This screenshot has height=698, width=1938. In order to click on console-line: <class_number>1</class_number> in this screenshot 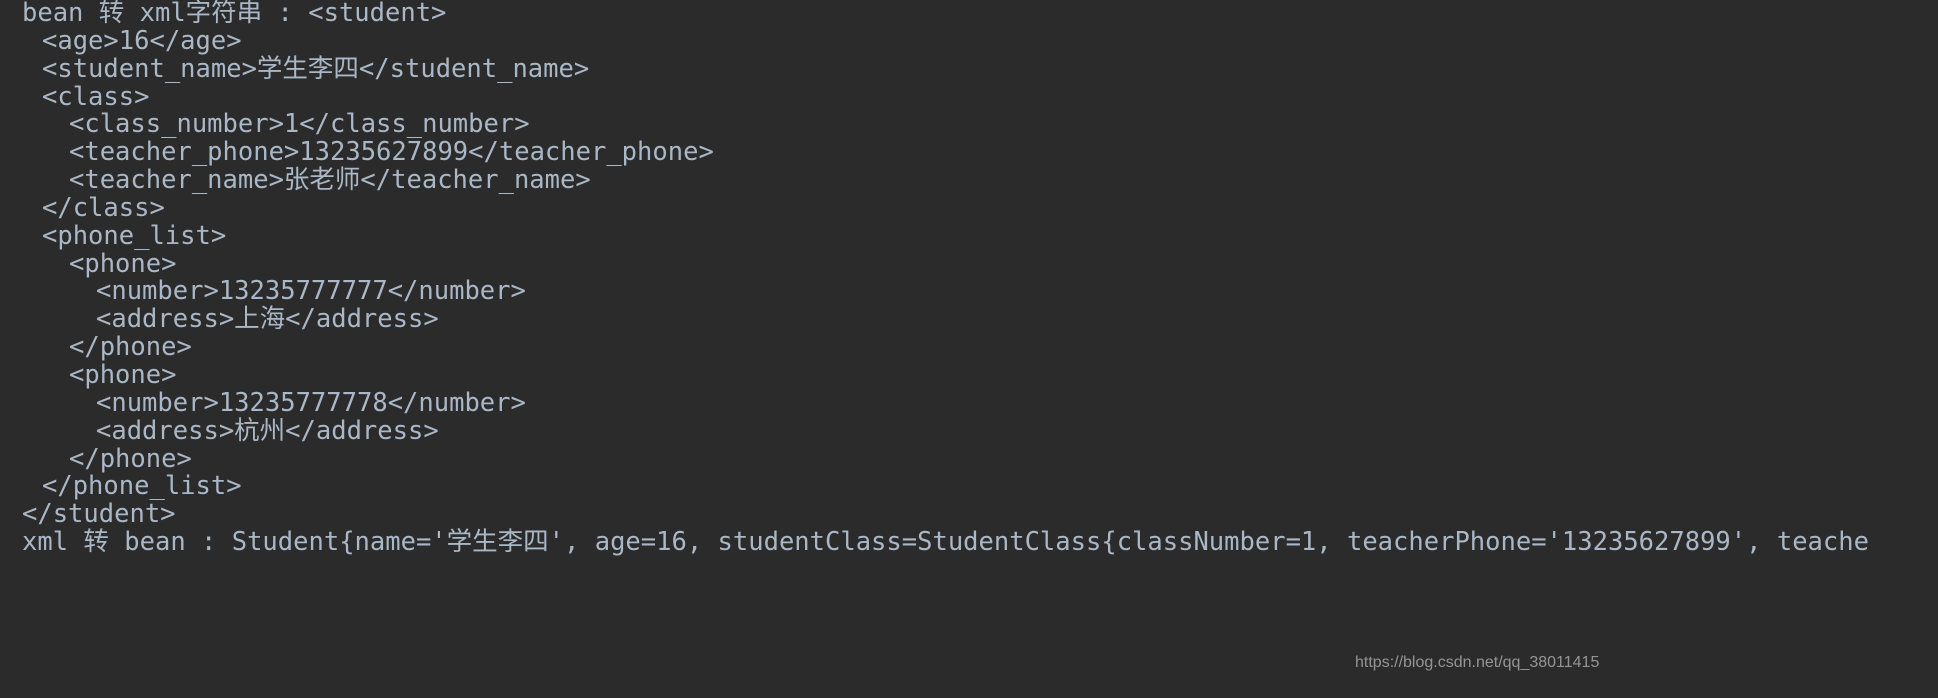, I will do `click(299, 124)`.